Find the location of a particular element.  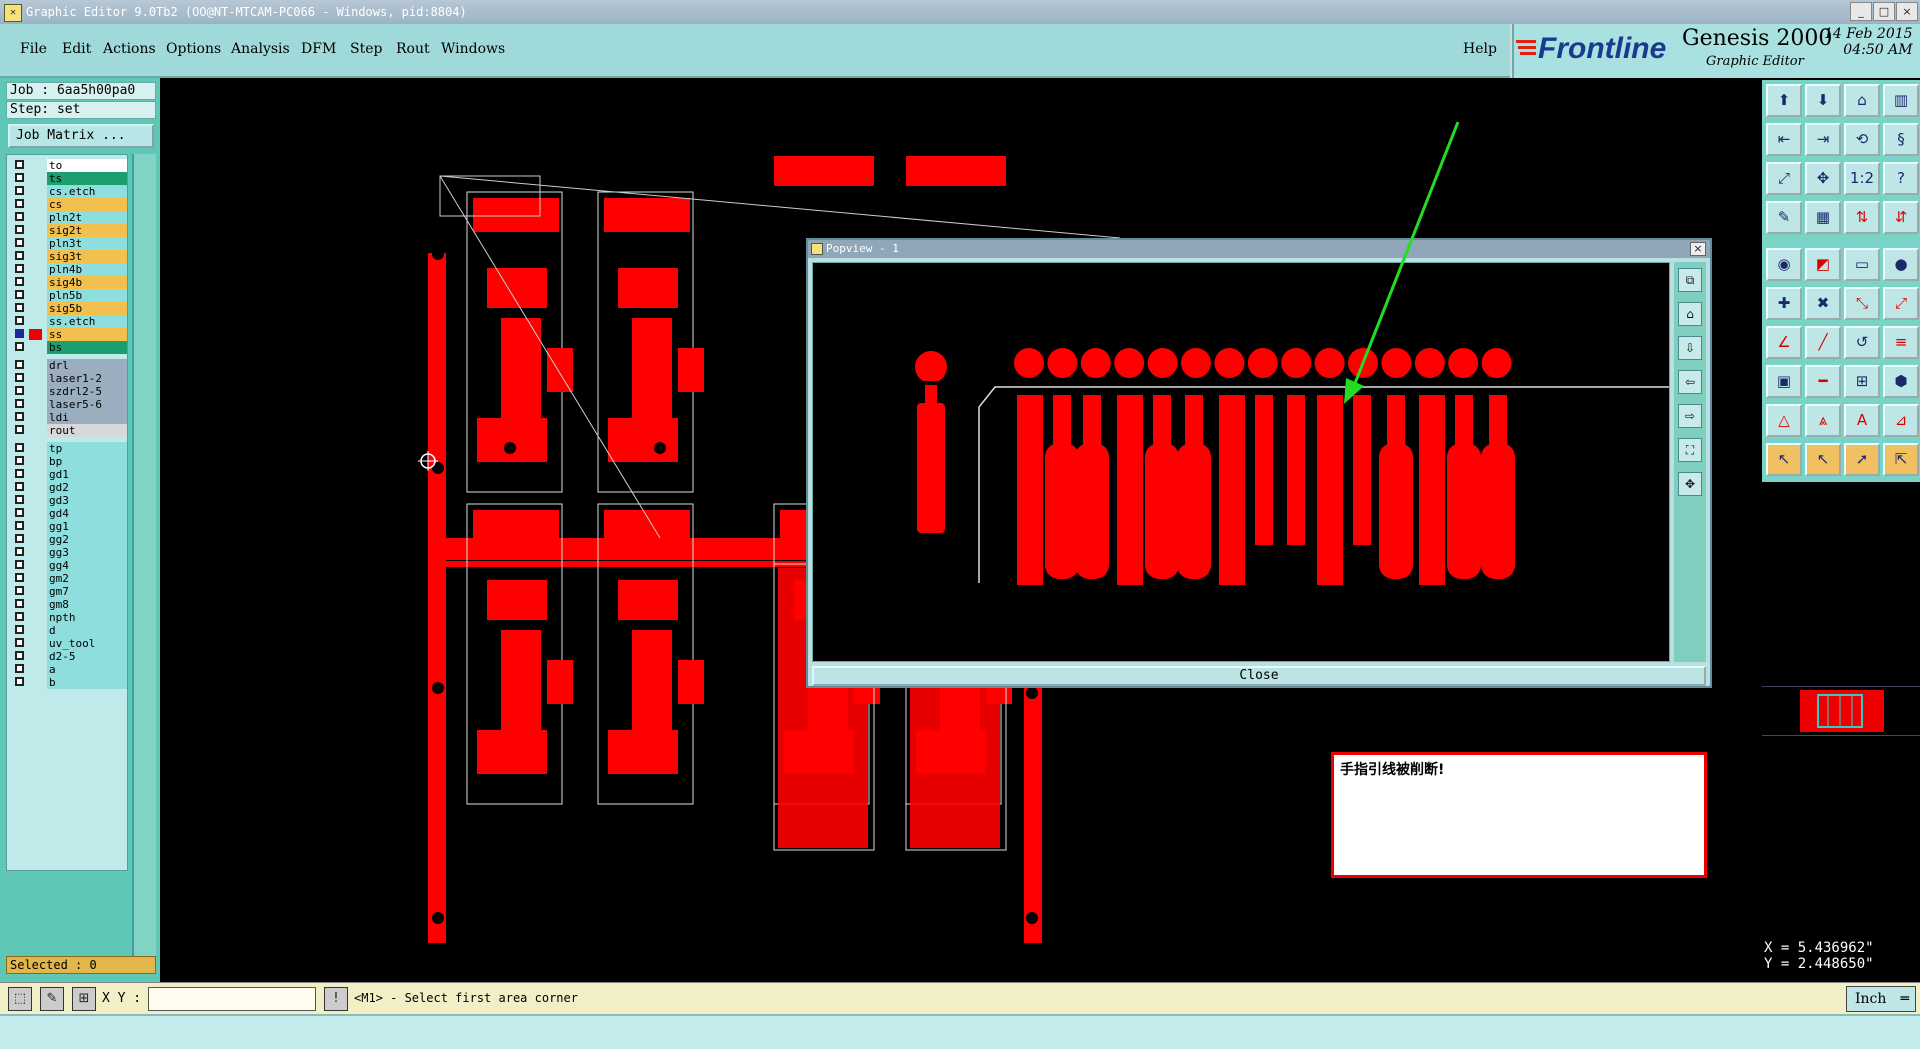

layer-name: gg4 is located at coordinates (87, 565).